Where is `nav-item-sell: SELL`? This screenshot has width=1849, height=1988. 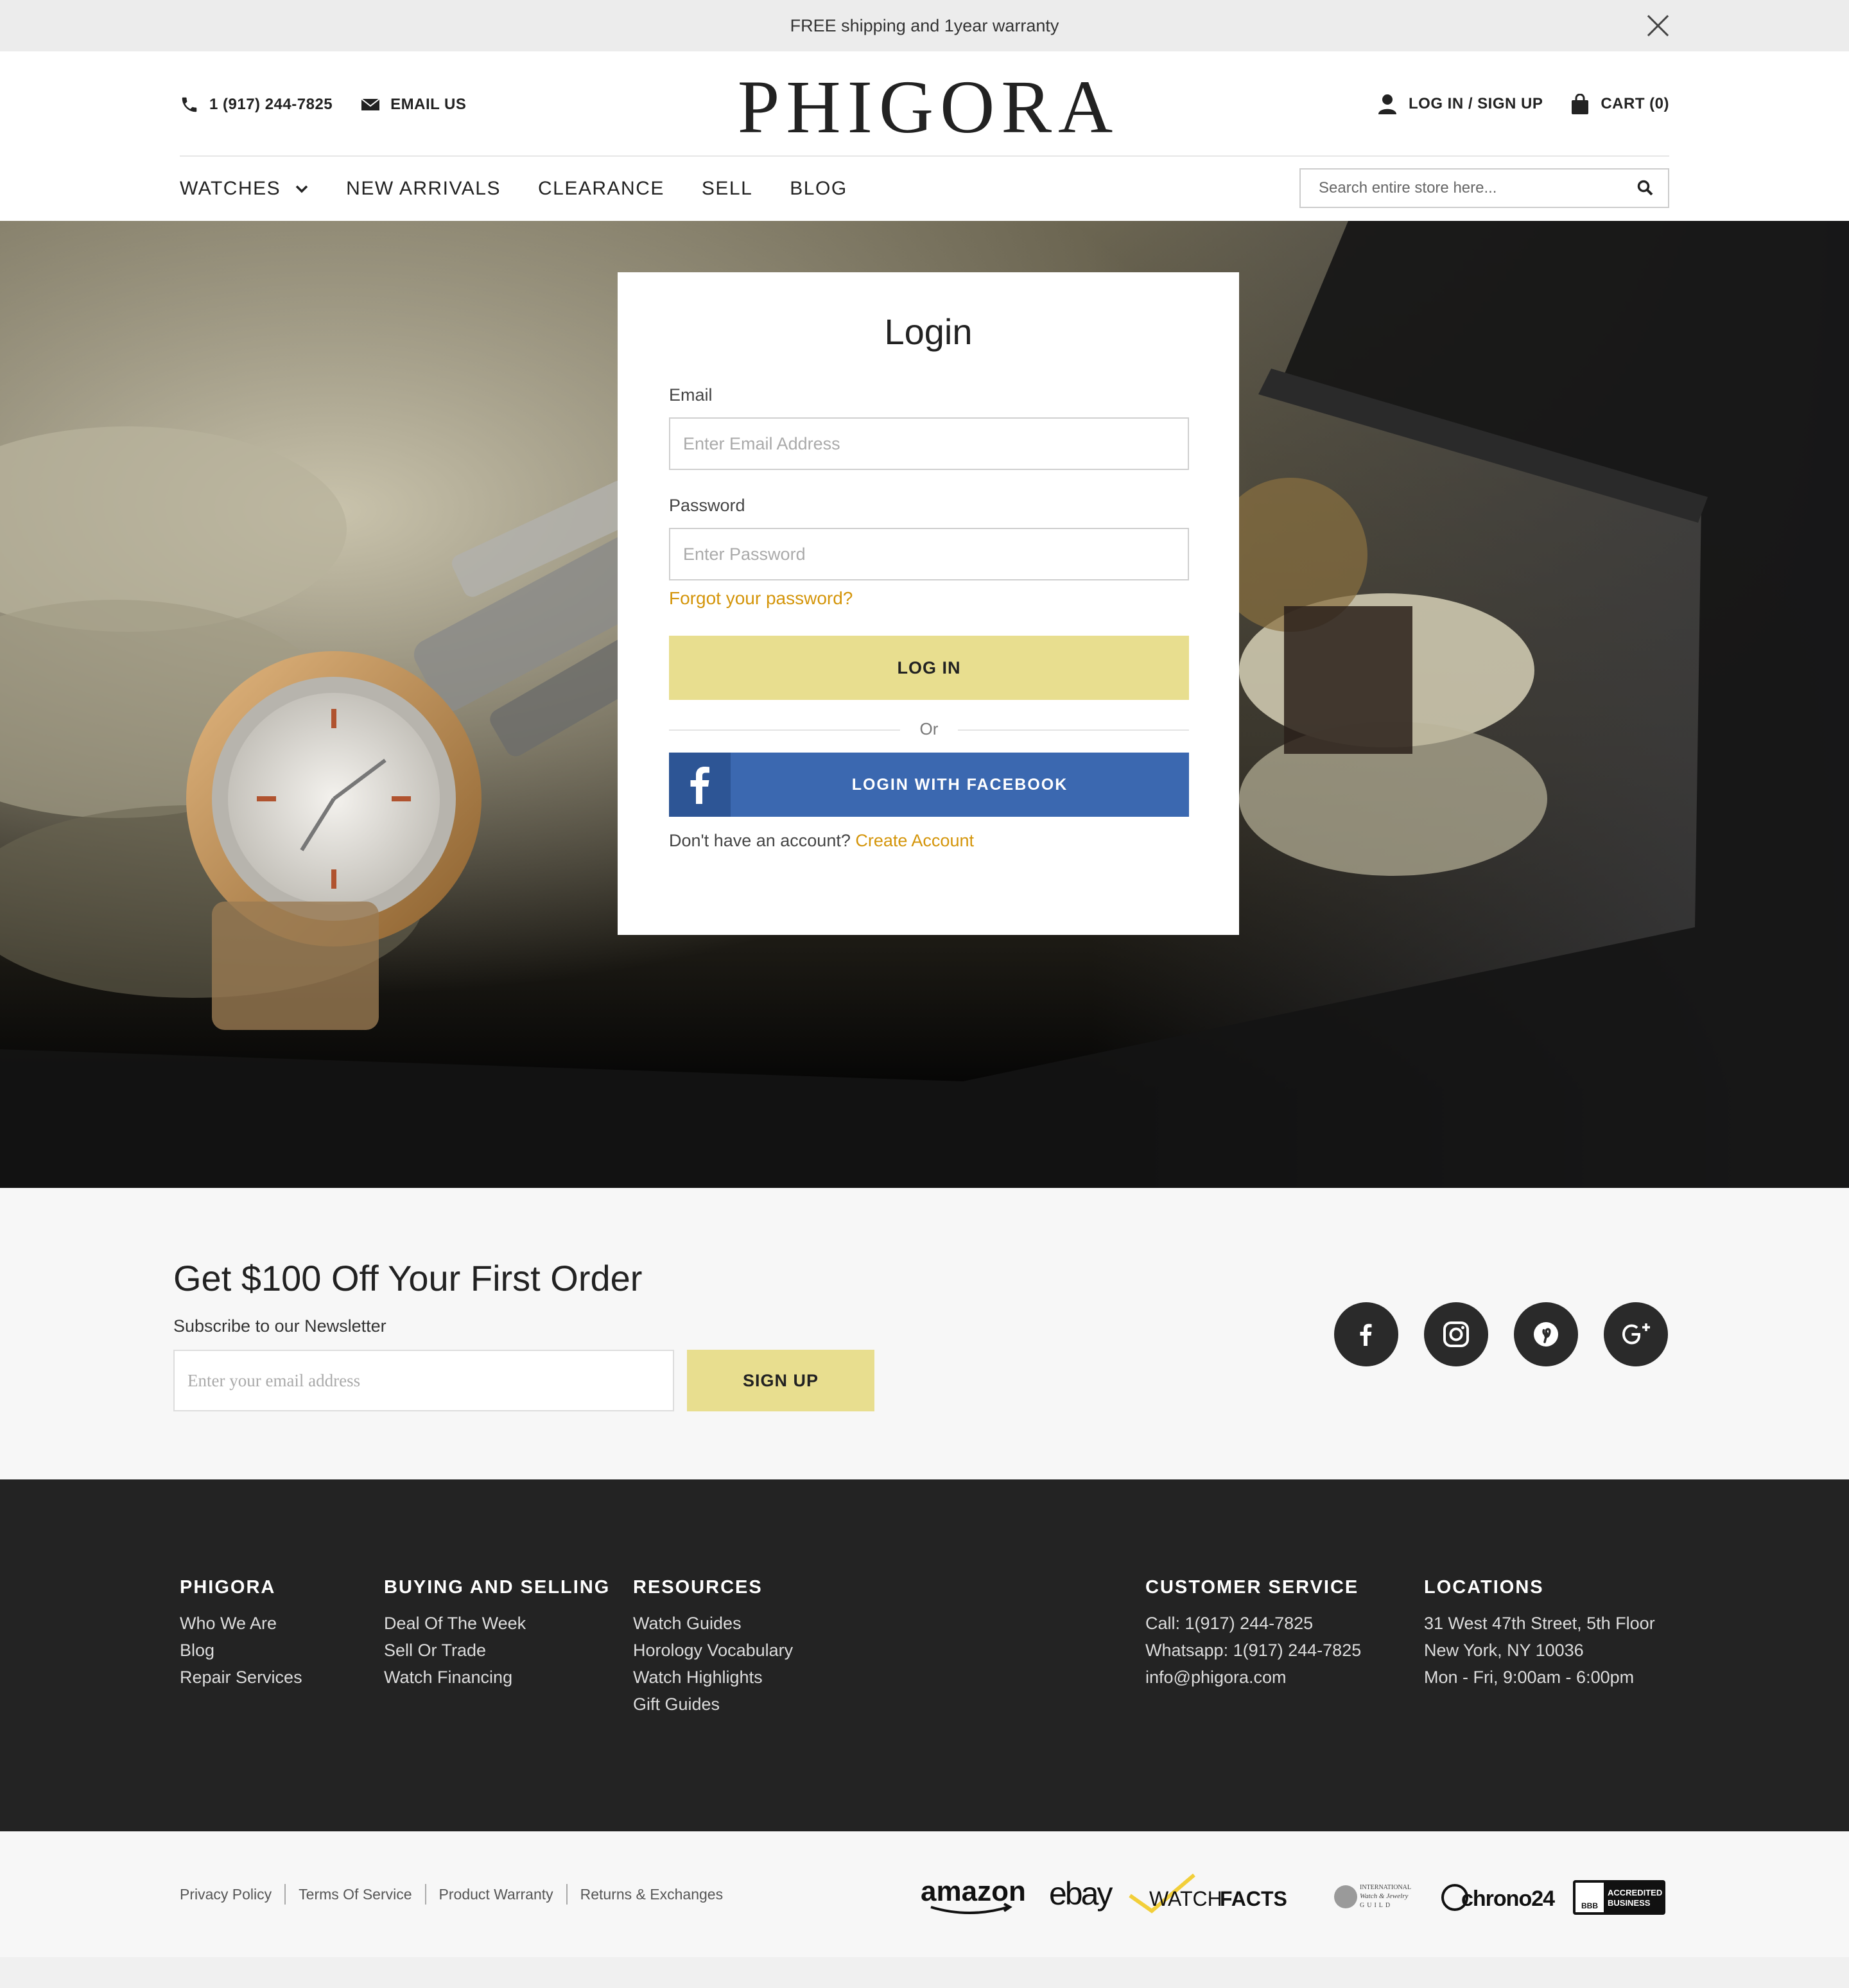
nav-item-sell: SELL is located at coordinates (727, 189).